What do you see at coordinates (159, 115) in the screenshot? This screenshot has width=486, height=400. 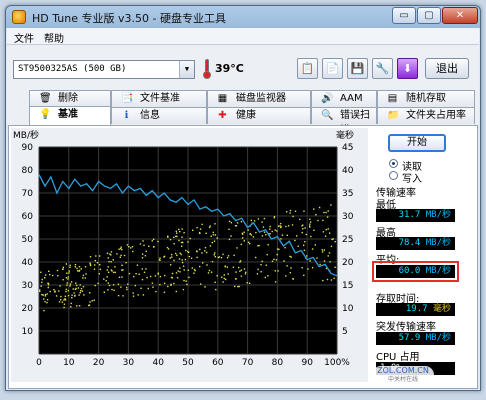 I see `tab-info: ℹ 信息` at bounding box center [159, 115].